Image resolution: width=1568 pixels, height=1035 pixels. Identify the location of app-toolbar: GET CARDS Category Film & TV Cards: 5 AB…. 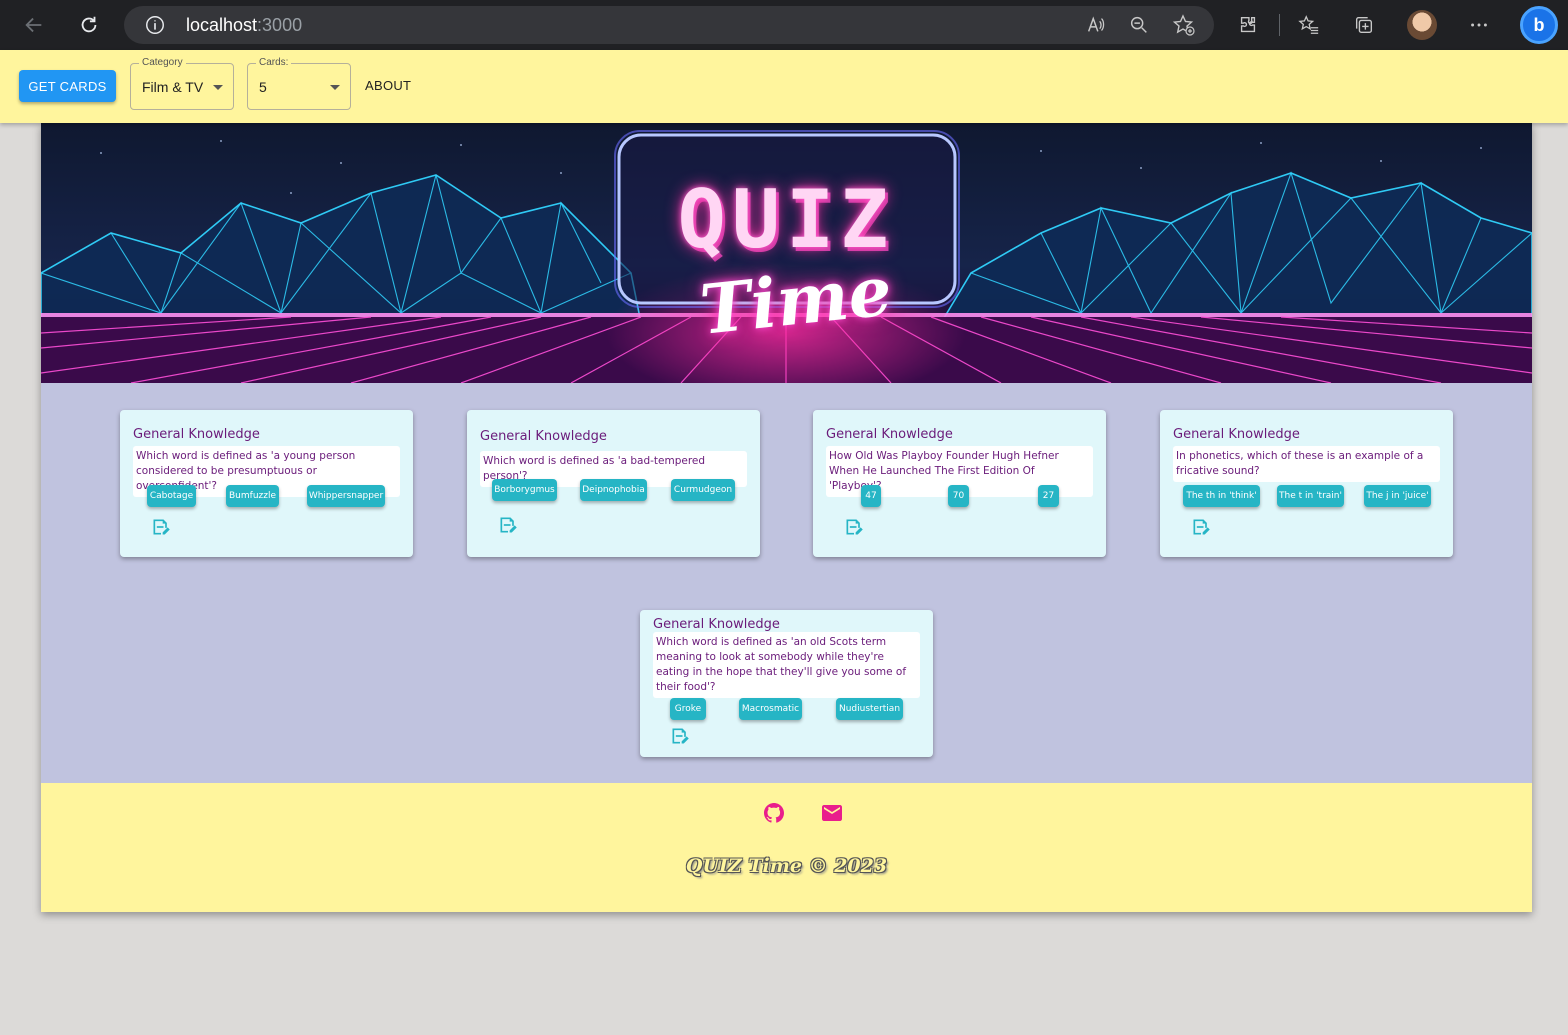
(784, 86).